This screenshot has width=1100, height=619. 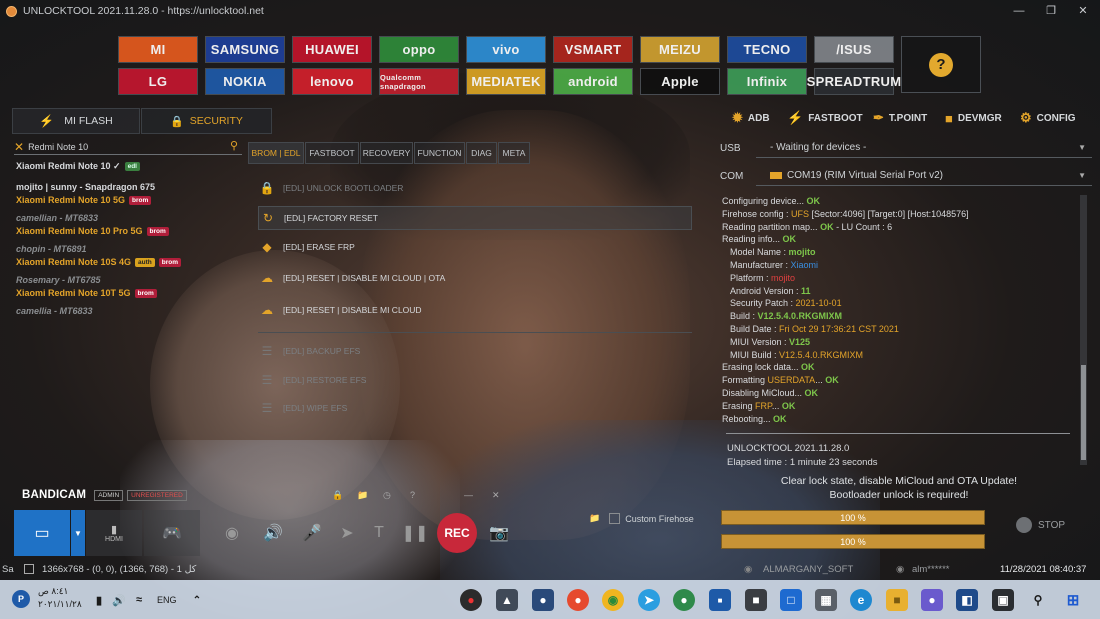 I want to click on device-name: mojito | sunny - Snapdragon 675, so click(x=85, y=187).